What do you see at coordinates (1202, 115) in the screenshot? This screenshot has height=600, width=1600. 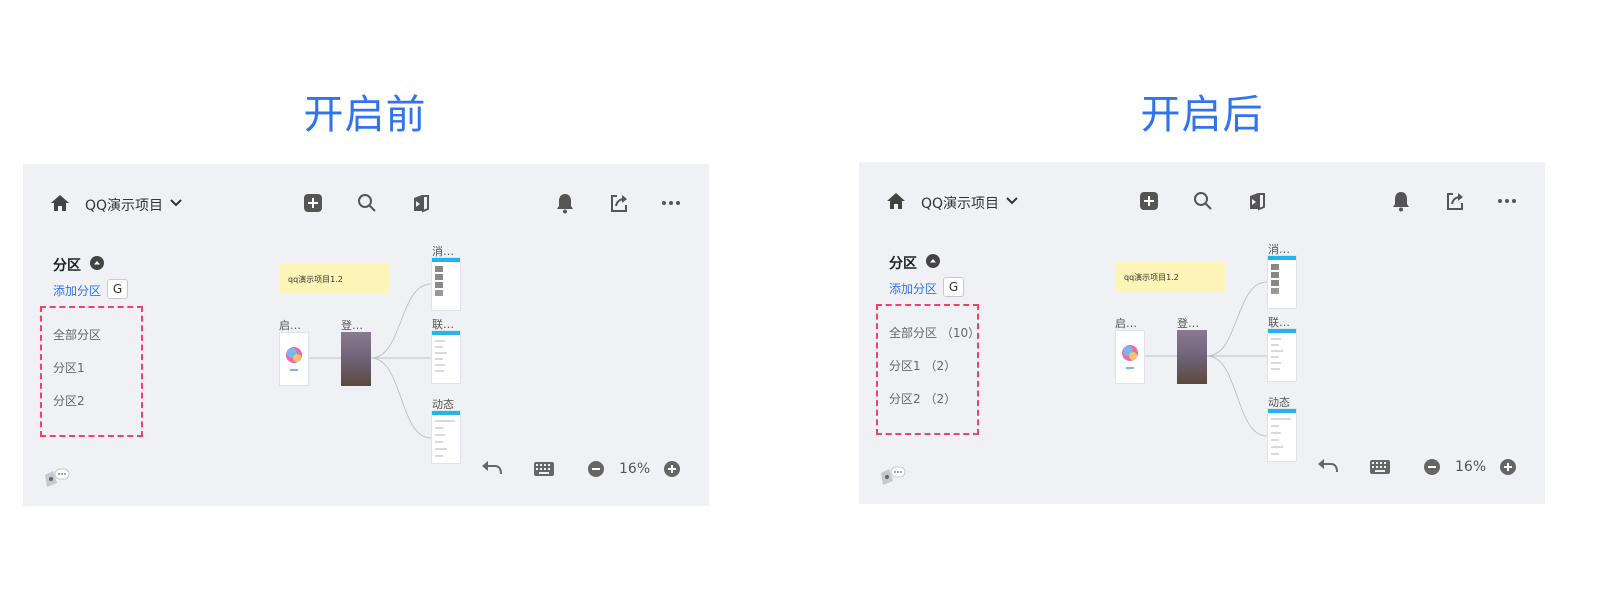 I see `heading-after: 开启后` at bounding box center [1202, 115].